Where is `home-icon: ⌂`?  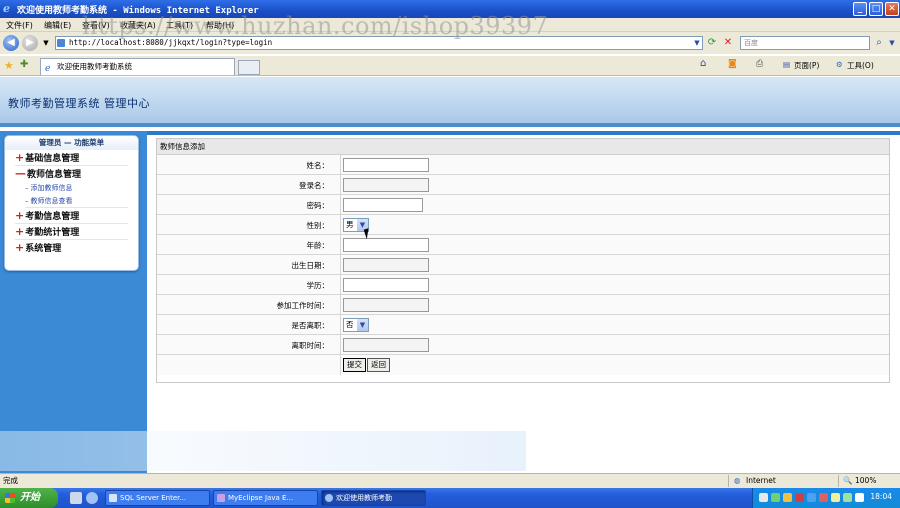 home-icon: ⌂ is located at coordinates (703, 63).